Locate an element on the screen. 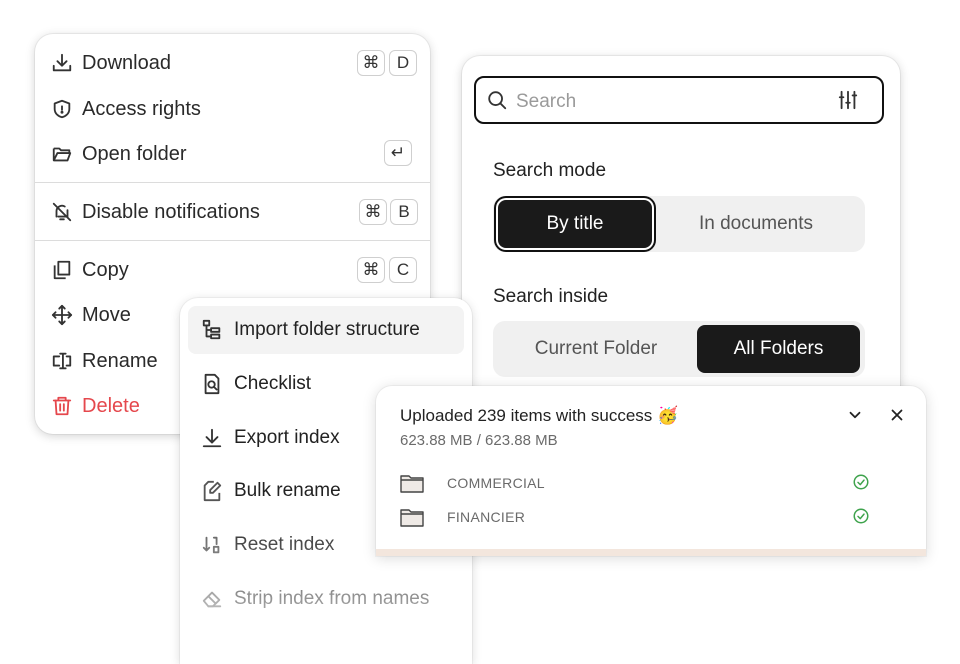 This screenshot has height=664, width=960. shortcut-key: C is located at coordinates (403, 270).